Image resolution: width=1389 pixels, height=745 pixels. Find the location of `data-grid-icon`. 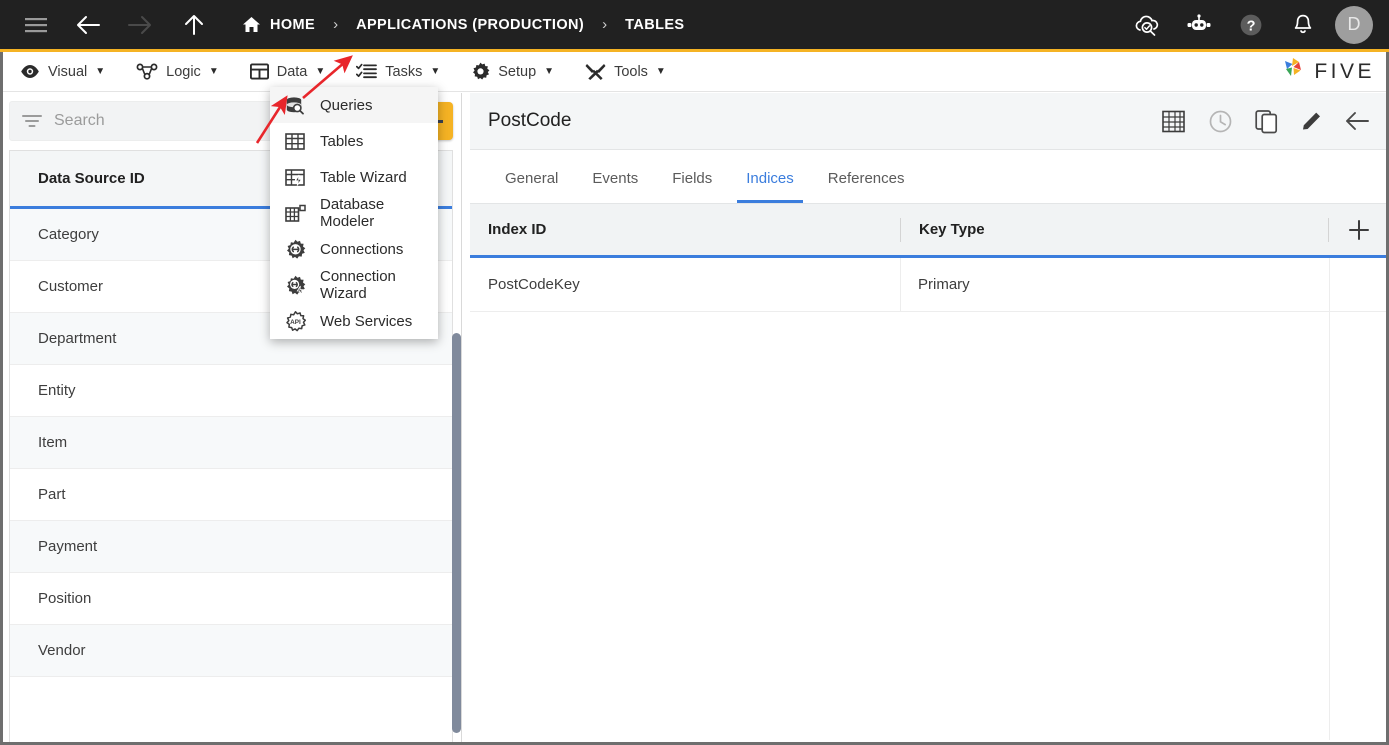

data-grid-icon is located at coordinates (259, 71).